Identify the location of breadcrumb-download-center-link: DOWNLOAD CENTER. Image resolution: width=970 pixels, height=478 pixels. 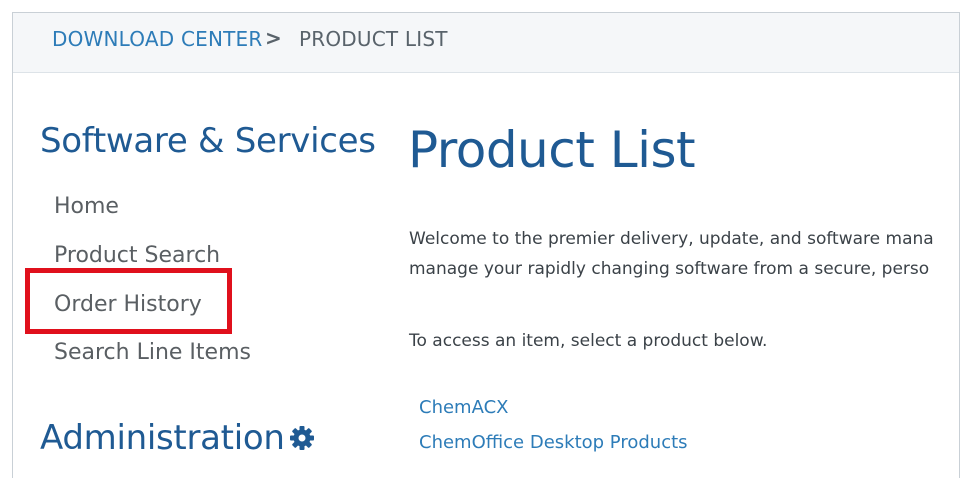
(157, 39).